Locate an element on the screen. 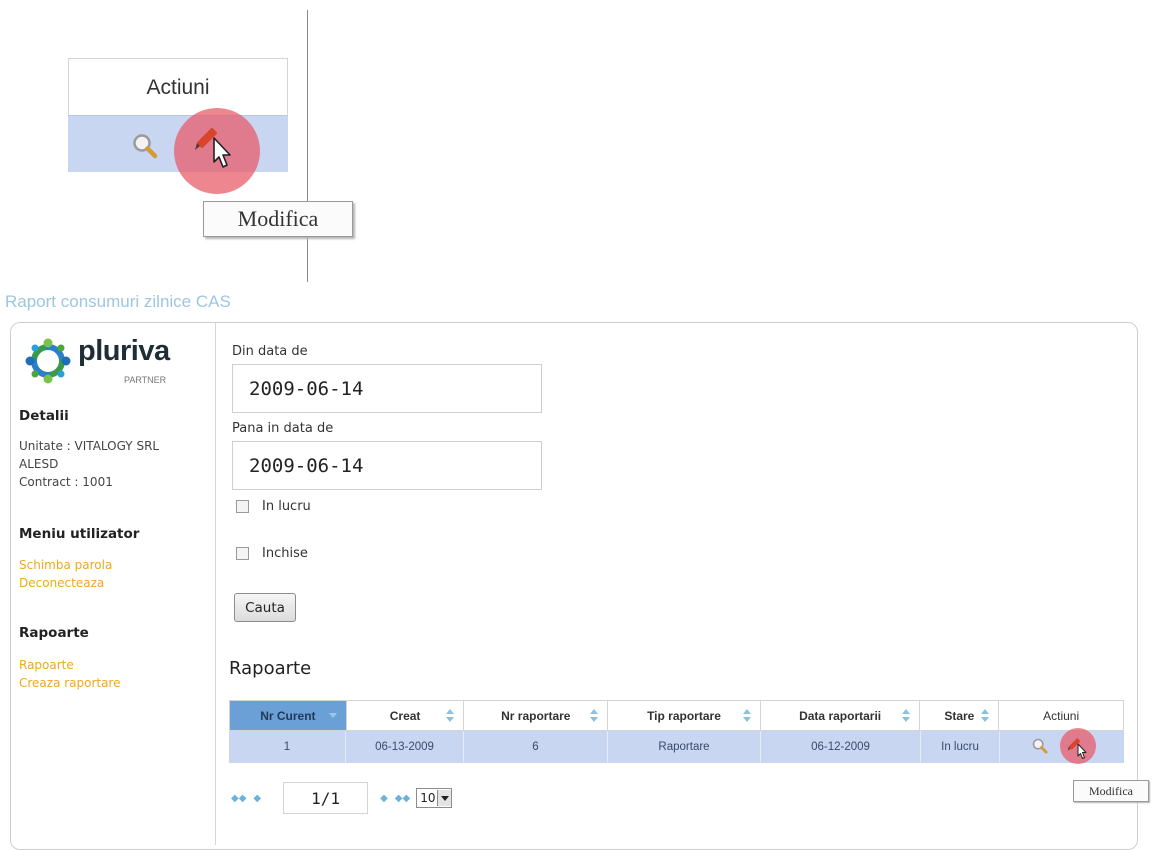 The height and width of the screenshot is (850, 1160). in-lucru-label: In lucru is located at coordinates (286, 506).